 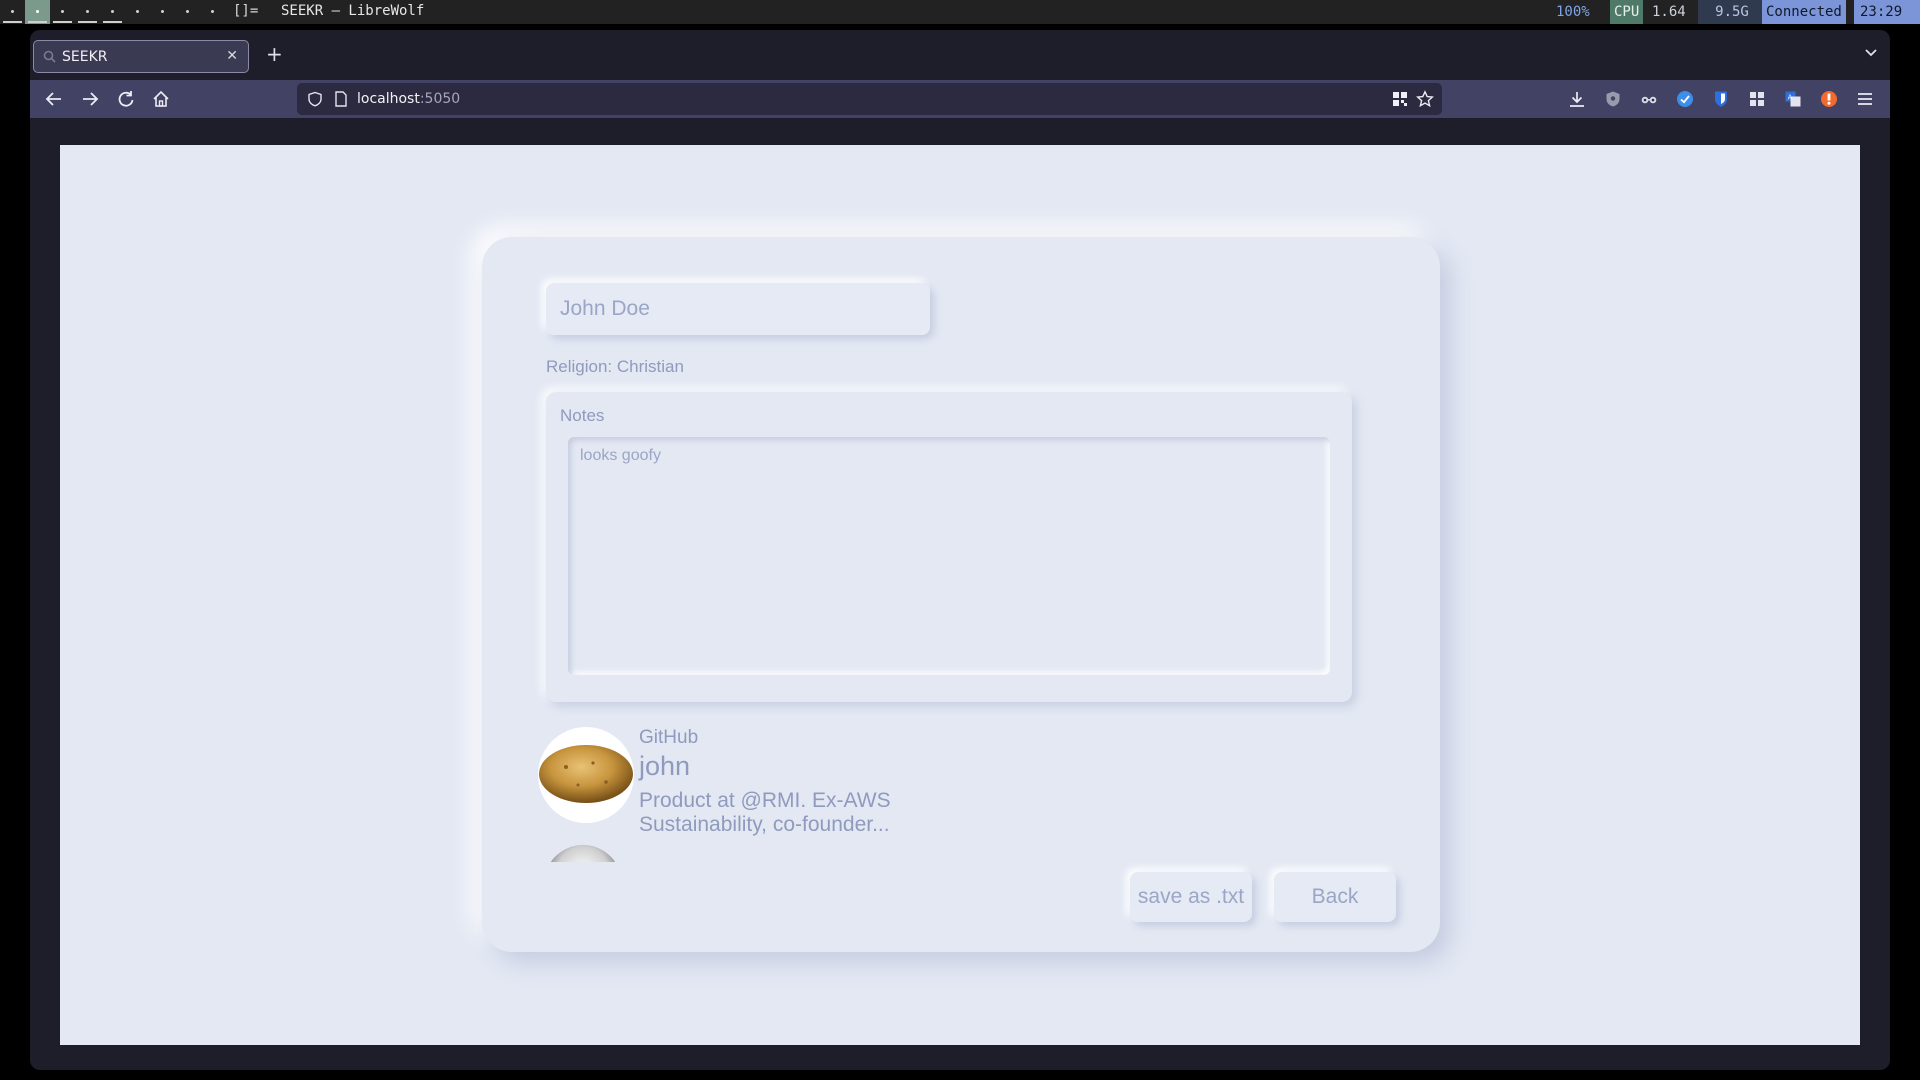 I want to click on notes-textarea: looks goofy, so click(x=949, y=556).